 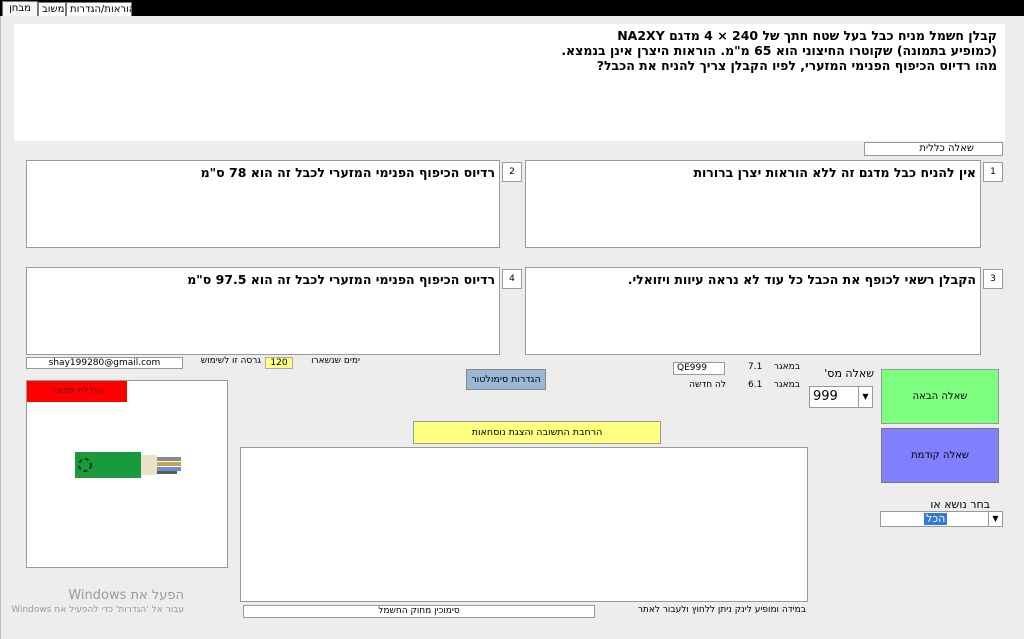 I want to click on topic-label: בחר נושא או, so click(x=960, y=504).